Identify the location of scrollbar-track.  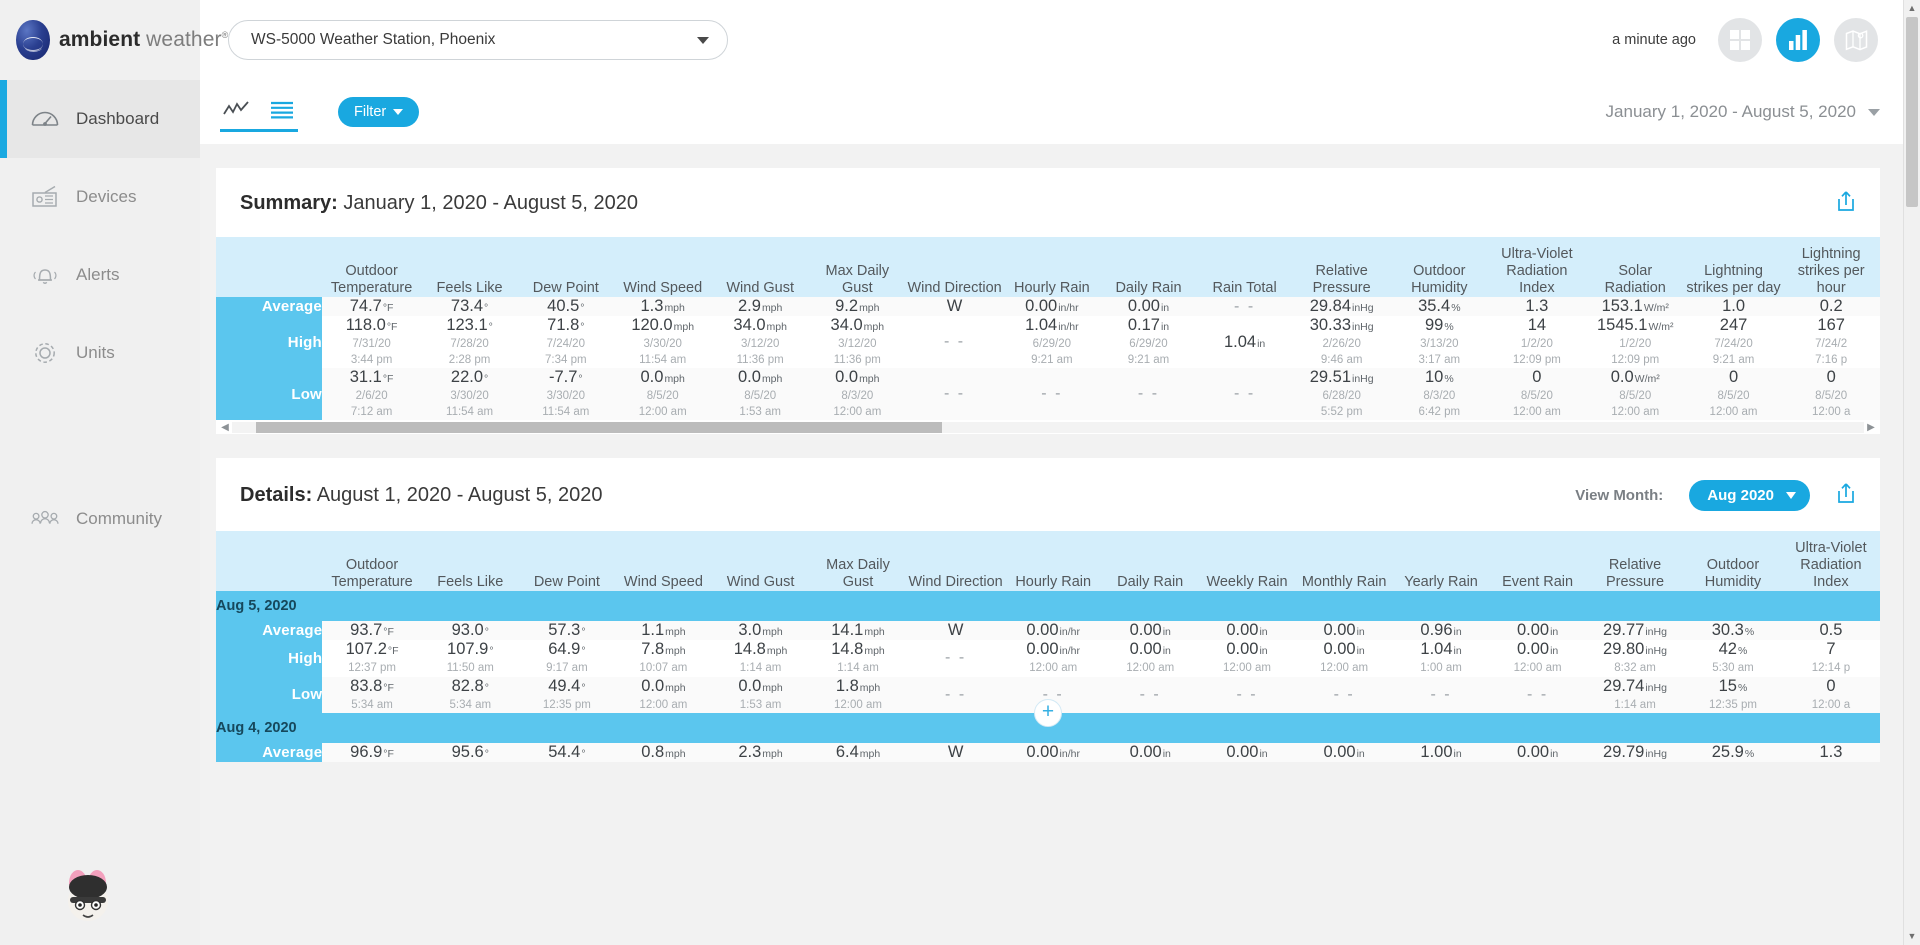
(1048, 427).